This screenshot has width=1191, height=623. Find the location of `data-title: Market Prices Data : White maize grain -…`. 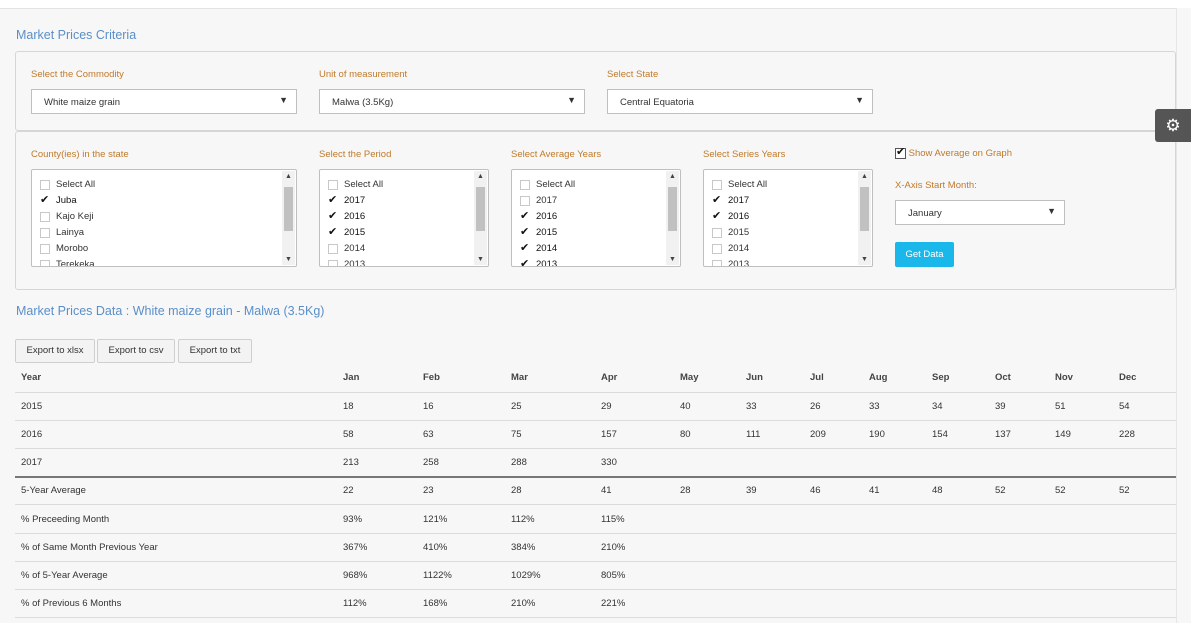

data-title: Market Prices Data : White maize grain -… is located at coordinates (170, 311).